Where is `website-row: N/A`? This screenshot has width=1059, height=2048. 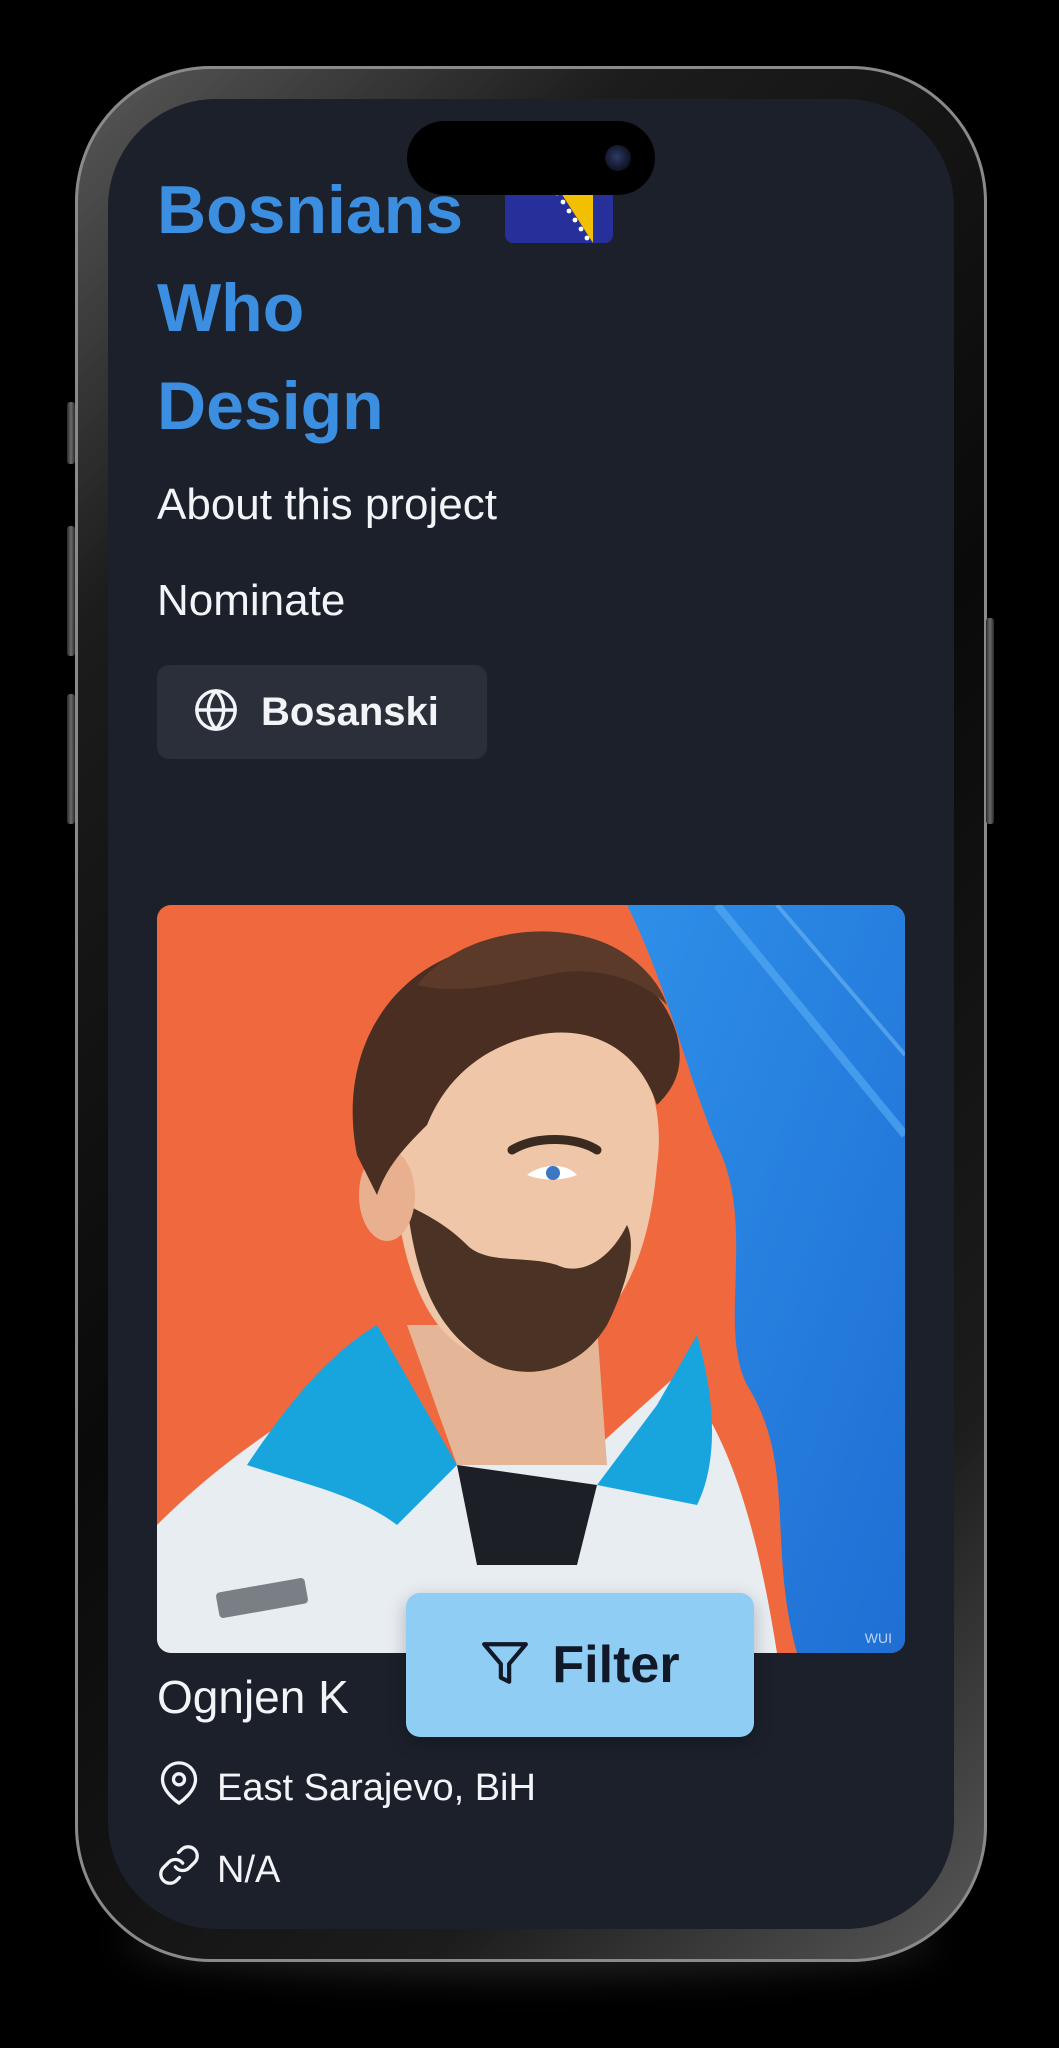
website-row: N/A is located at coordinates (218, 1870).